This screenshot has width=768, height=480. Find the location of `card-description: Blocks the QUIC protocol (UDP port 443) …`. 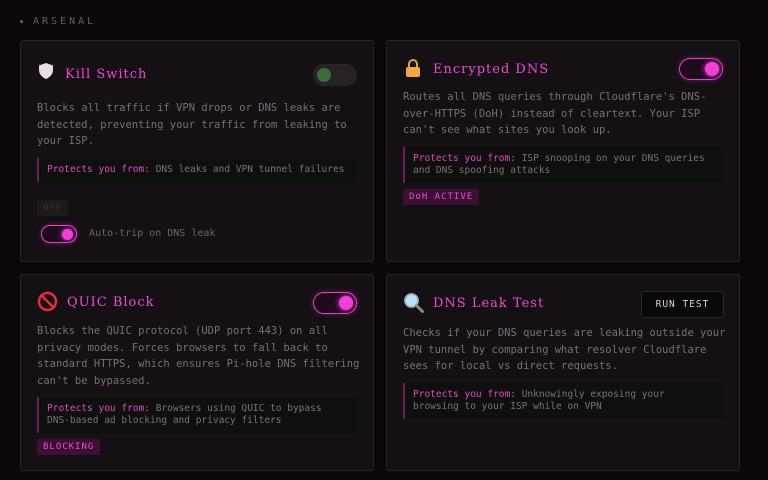

card-description: Blocks the QUIC protocol (UDP port 443) … is located at coordinates (198, 356).